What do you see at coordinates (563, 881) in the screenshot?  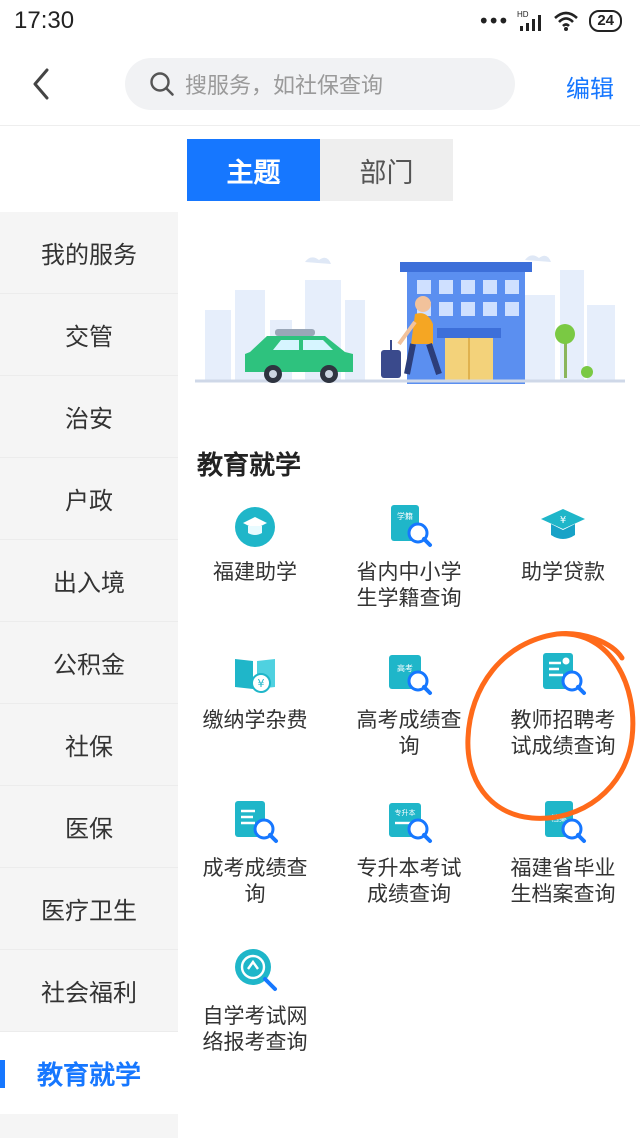 I see `service-label: 福建省毕业生档案查询` at bounding box center [563, 881].